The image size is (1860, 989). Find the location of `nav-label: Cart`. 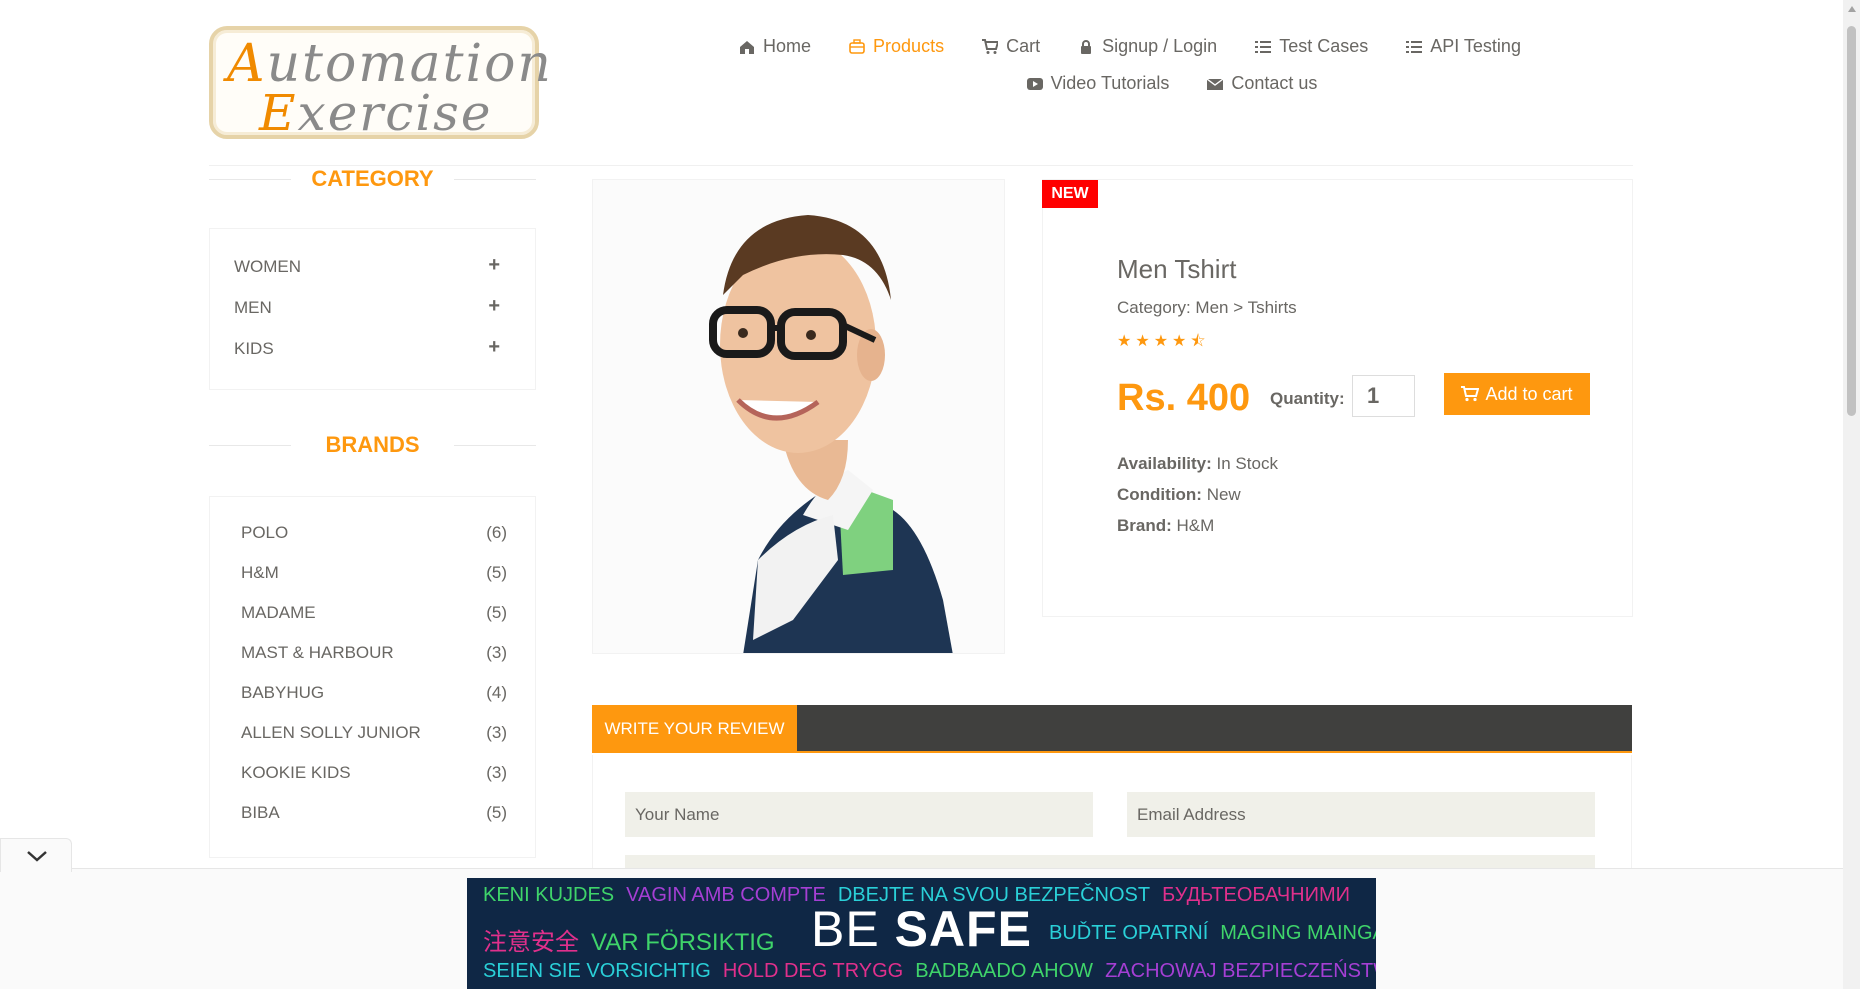

nav-label: Cart is located at coordinates (1023, 46).